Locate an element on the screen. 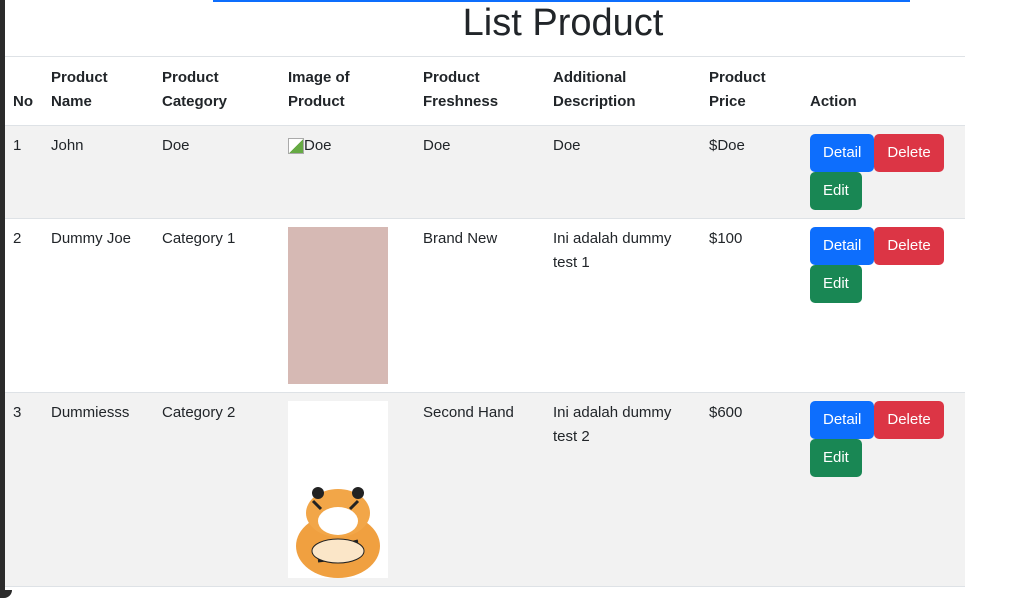 The width and height of the screenshot is (1018, 598). cell-no: 1 is located at coordinates (24, 172).